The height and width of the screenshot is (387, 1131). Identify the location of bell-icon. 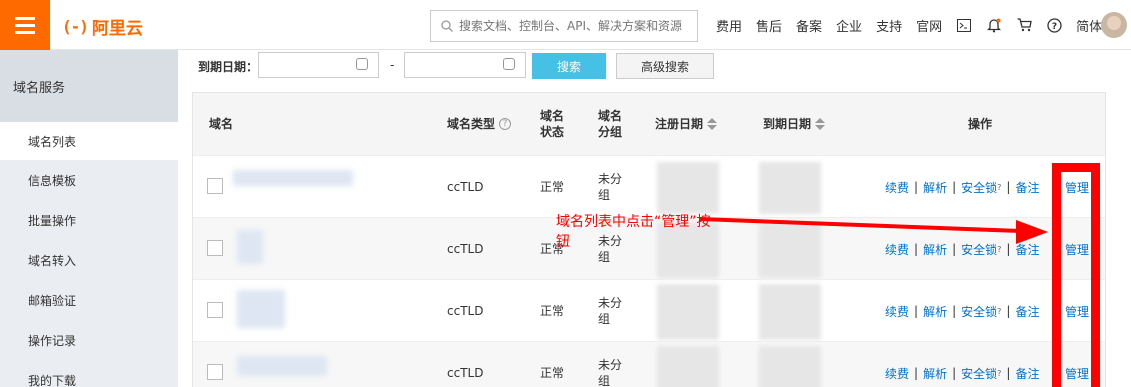
(994, 25).